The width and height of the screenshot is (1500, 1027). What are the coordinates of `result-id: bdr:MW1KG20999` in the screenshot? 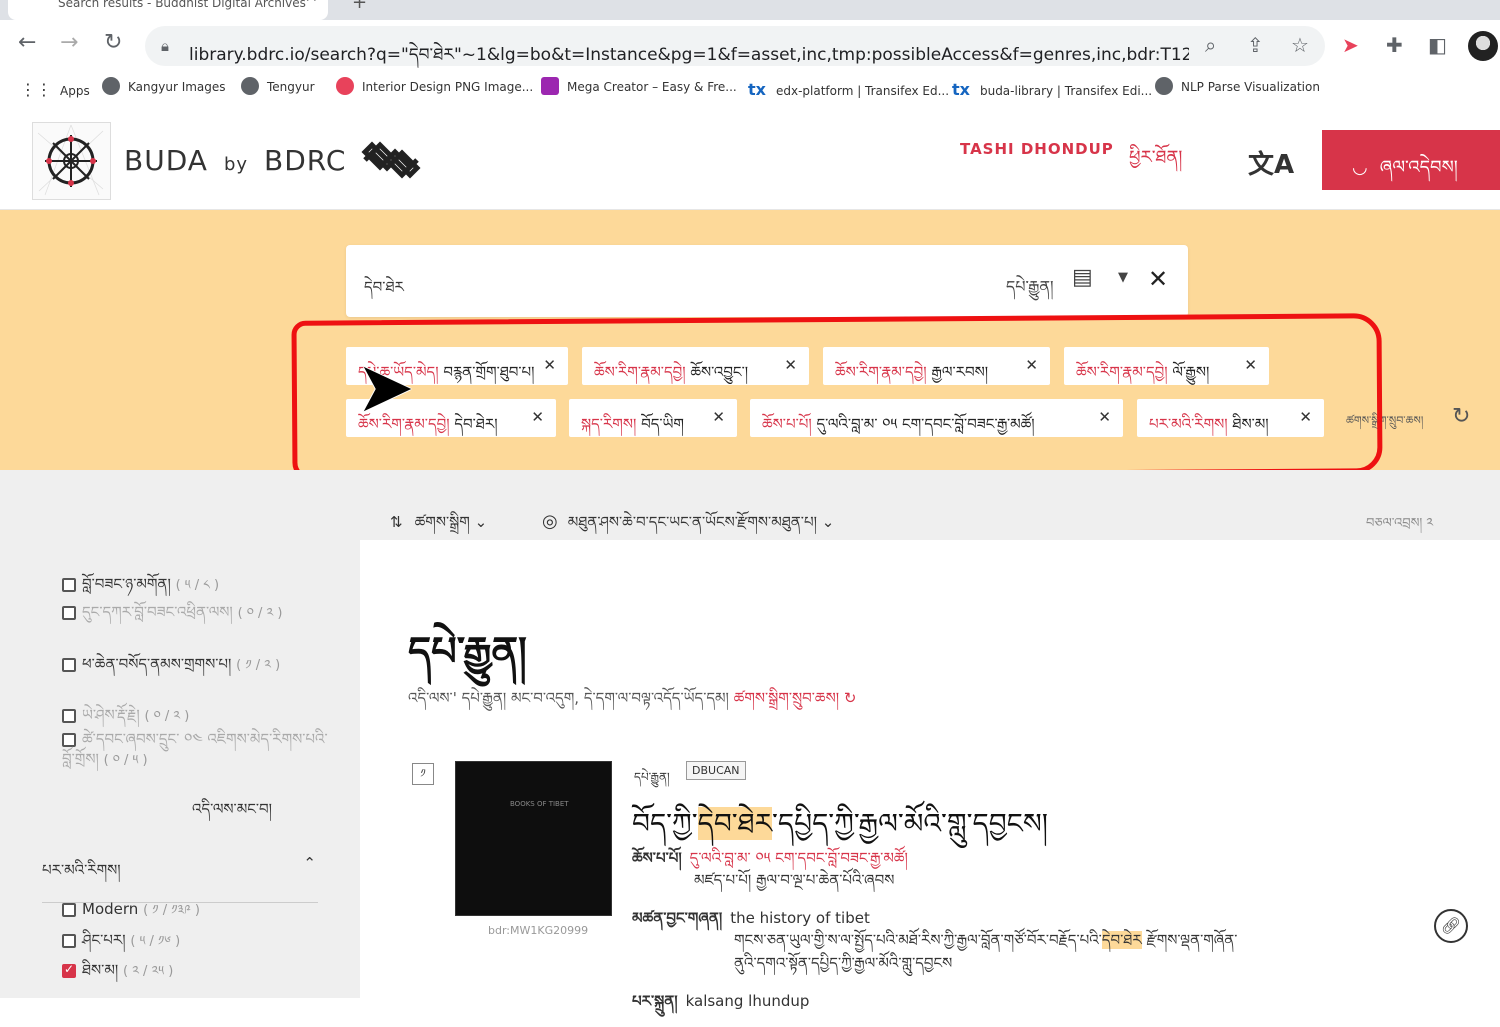 It's located at (538, 930).